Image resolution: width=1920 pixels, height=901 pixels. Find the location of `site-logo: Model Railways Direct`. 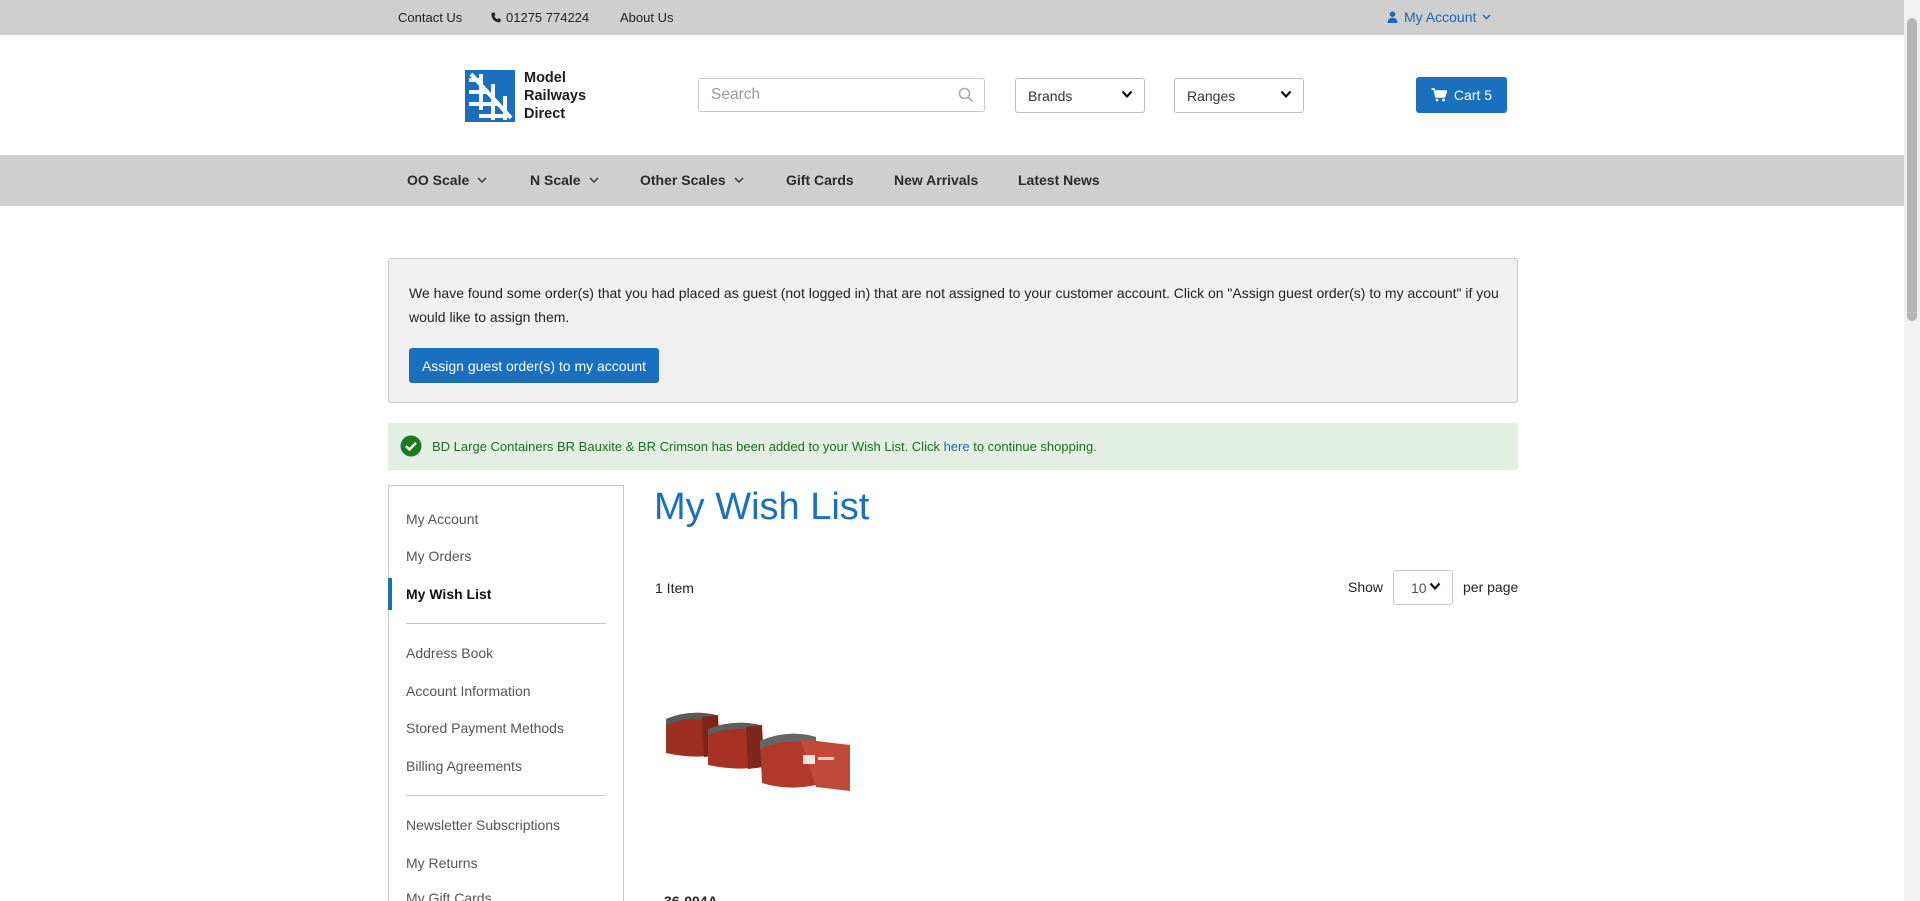

site-logo: Model Railways Direct is located at coordinates (525, 96).